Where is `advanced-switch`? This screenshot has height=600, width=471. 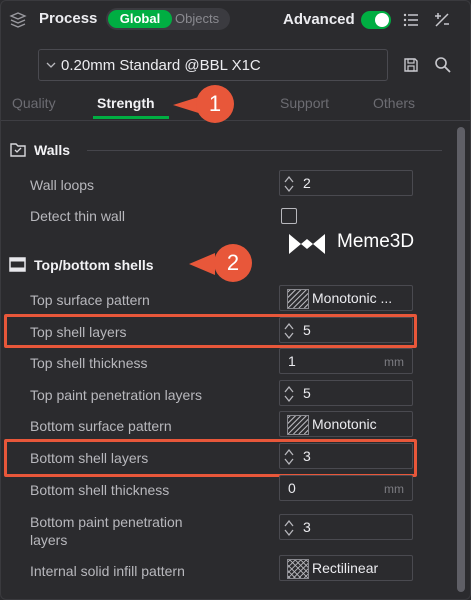
advanced-switch is located at coordinates (376, 20).